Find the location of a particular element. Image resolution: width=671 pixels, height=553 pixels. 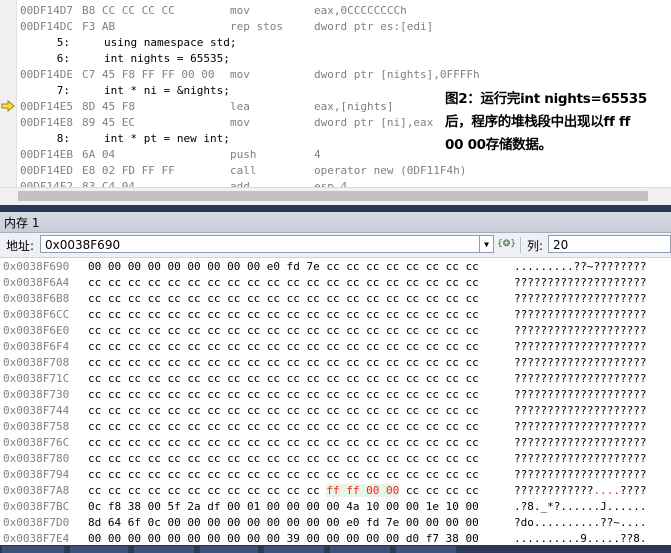

toolbar-separator is located at coordinates (520, 245).